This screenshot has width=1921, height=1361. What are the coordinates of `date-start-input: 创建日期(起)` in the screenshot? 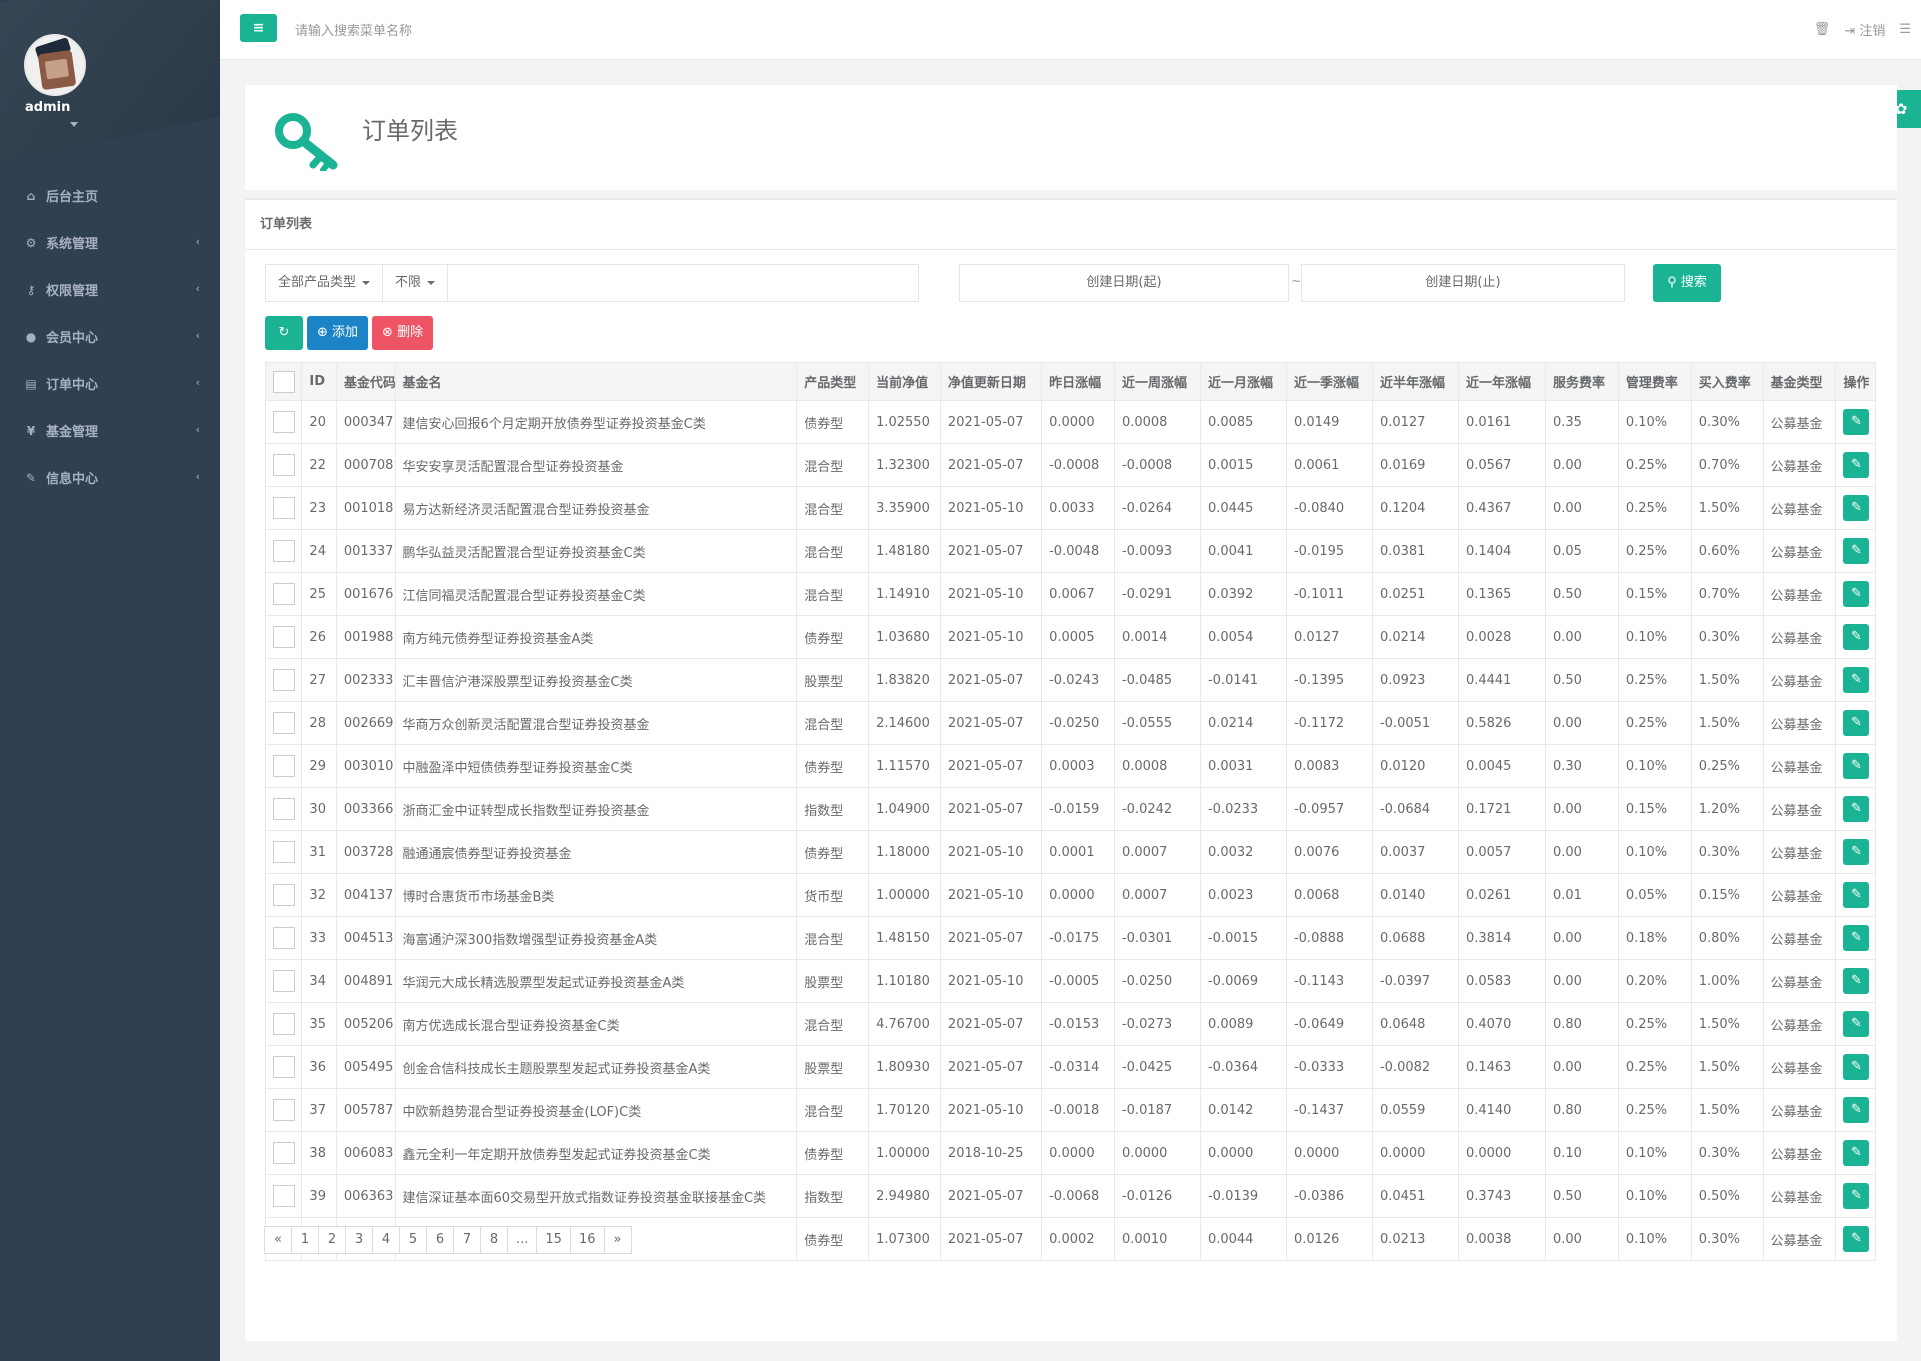 It's located at (1124, 283).